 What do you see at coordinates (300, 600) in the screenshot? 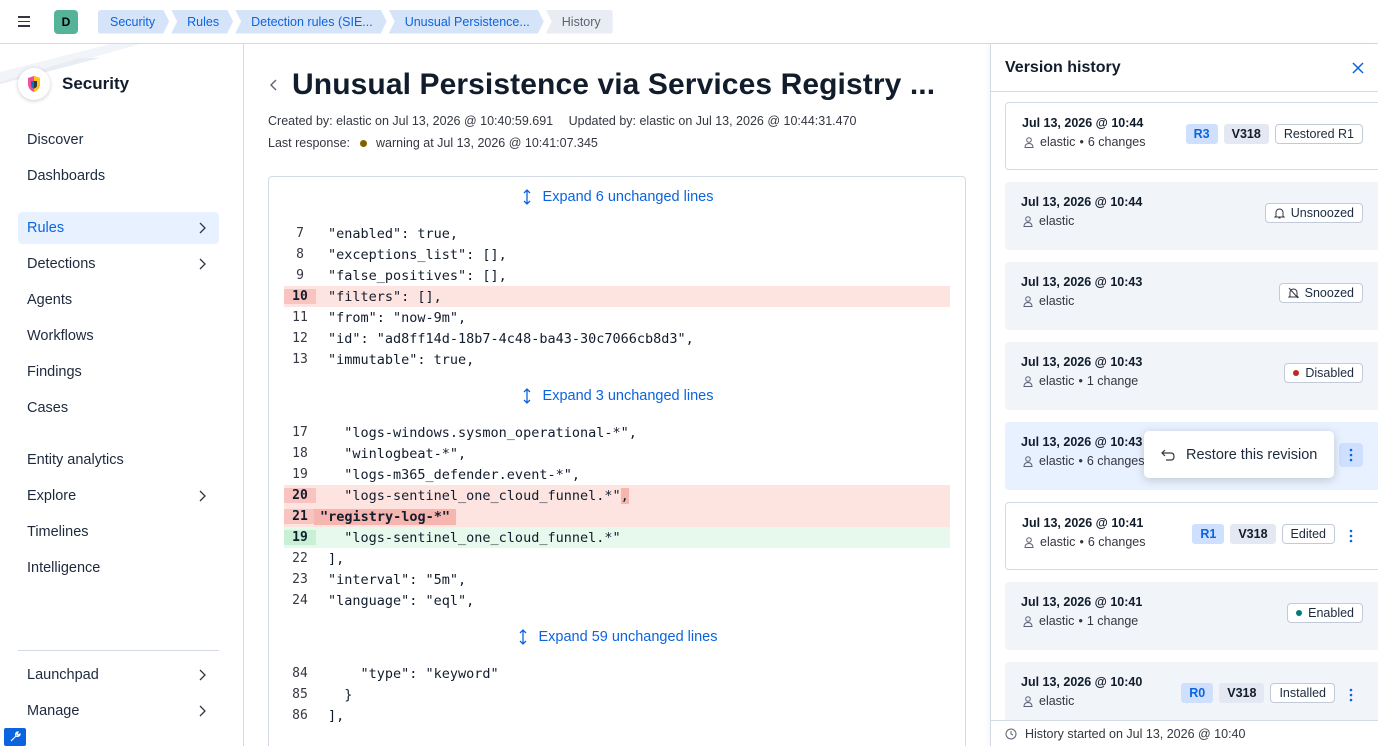
I see `line-number: 24` at bounding box center [300, 600].